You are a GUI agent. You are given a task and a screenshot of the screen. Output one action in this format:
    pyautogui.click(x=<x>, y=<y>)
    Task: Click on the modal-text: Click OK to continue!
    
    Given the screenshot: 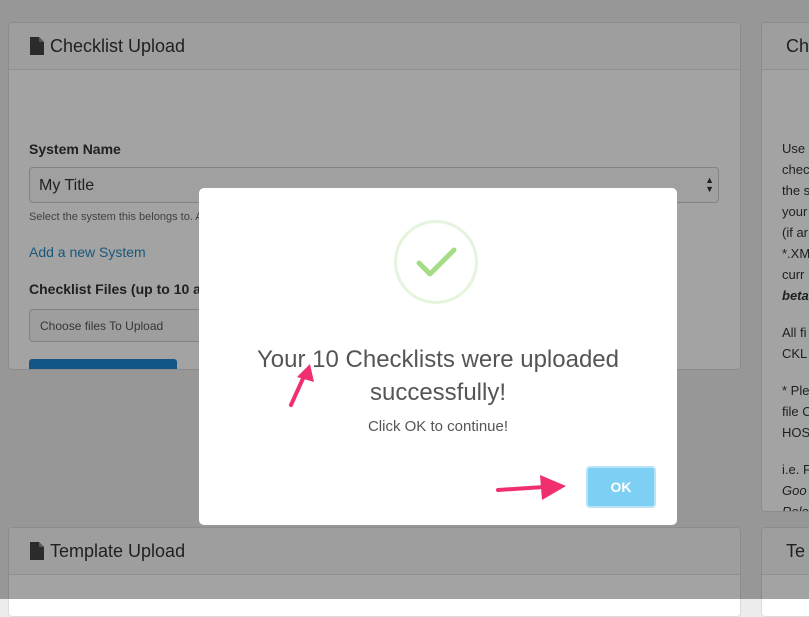 What is the action you would take?
    pyautogui.click(x=438, y=426)
    